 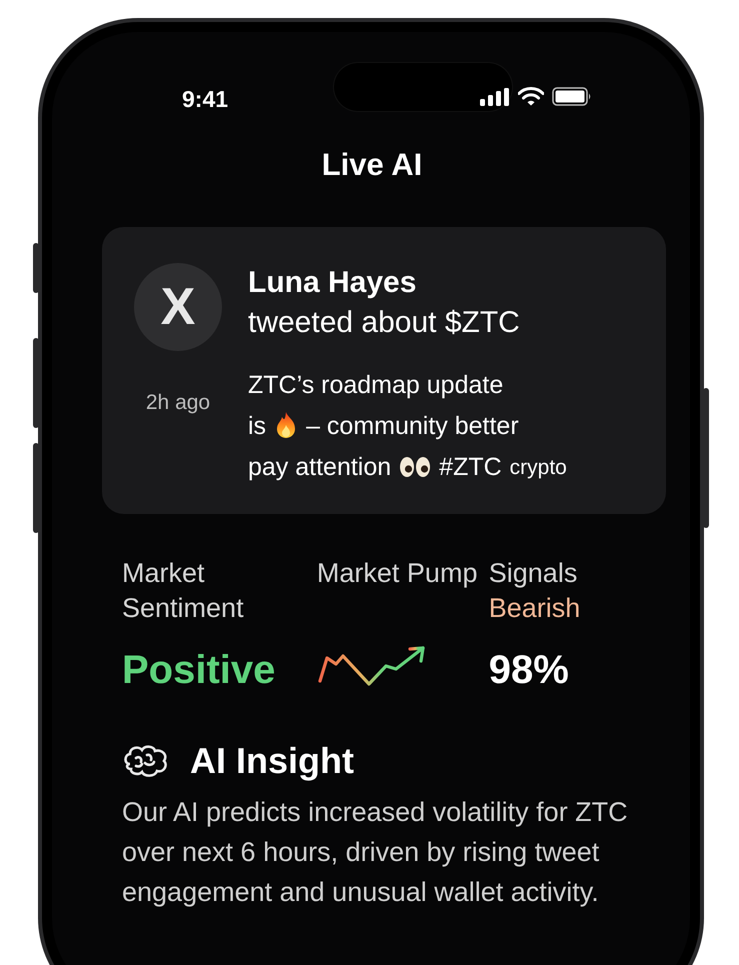 I want to click on brain-icon, so click(x=146, y=761).